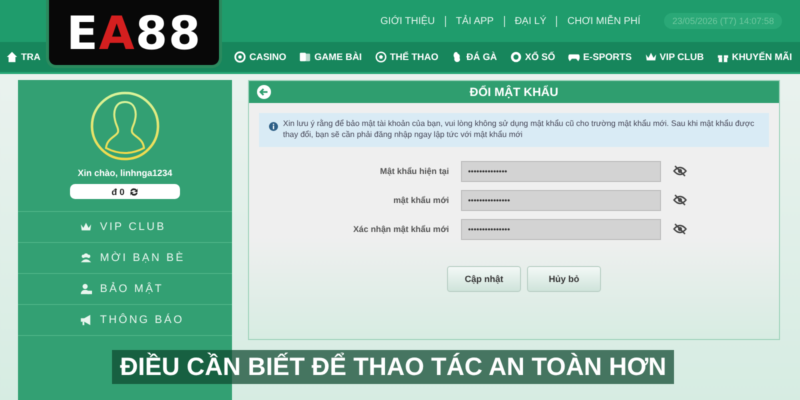 Image resolution: width=800 pixels, height=400 pixels. What do you see at coordinates (260, 57) in the screenshot?
I see `nav-item: CASINO` at bounding box center [260, 57].